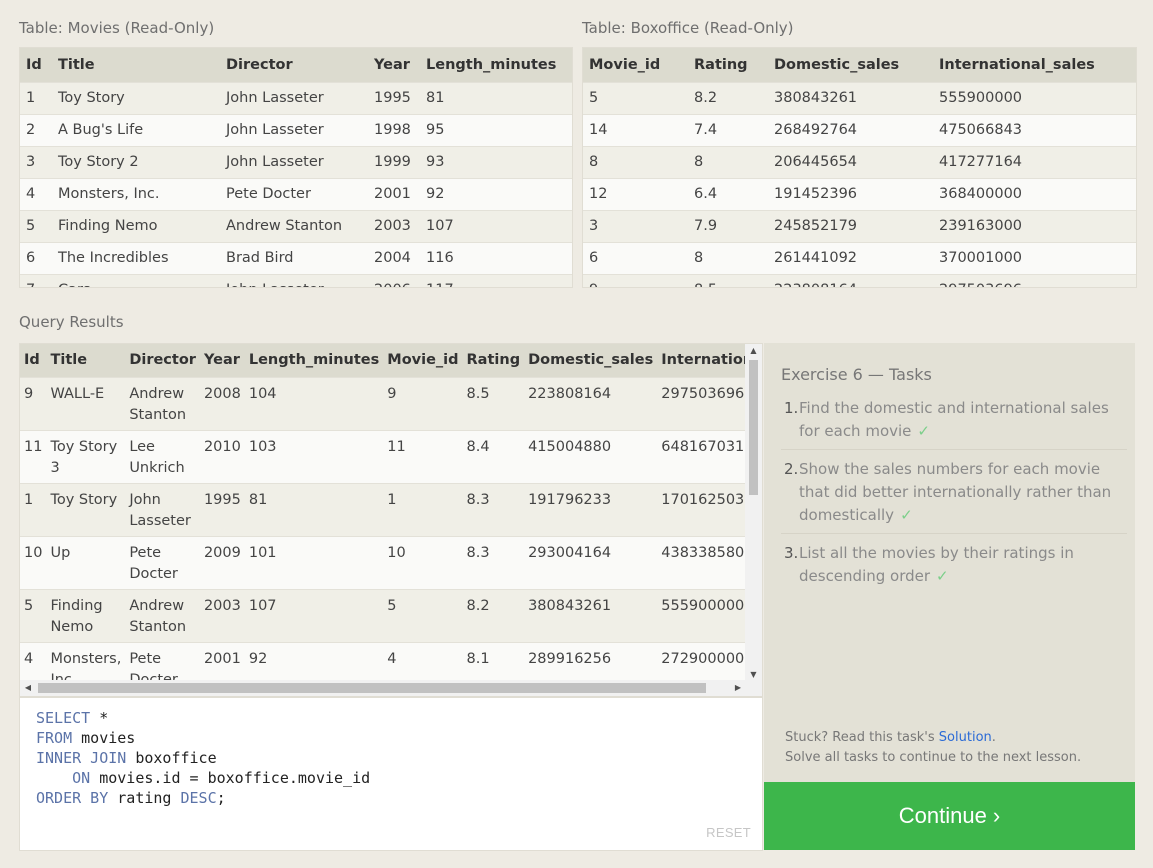  Describe the element at coordinates (222, 403) in the screenshot. I see `result-cell: 2008` at that location.